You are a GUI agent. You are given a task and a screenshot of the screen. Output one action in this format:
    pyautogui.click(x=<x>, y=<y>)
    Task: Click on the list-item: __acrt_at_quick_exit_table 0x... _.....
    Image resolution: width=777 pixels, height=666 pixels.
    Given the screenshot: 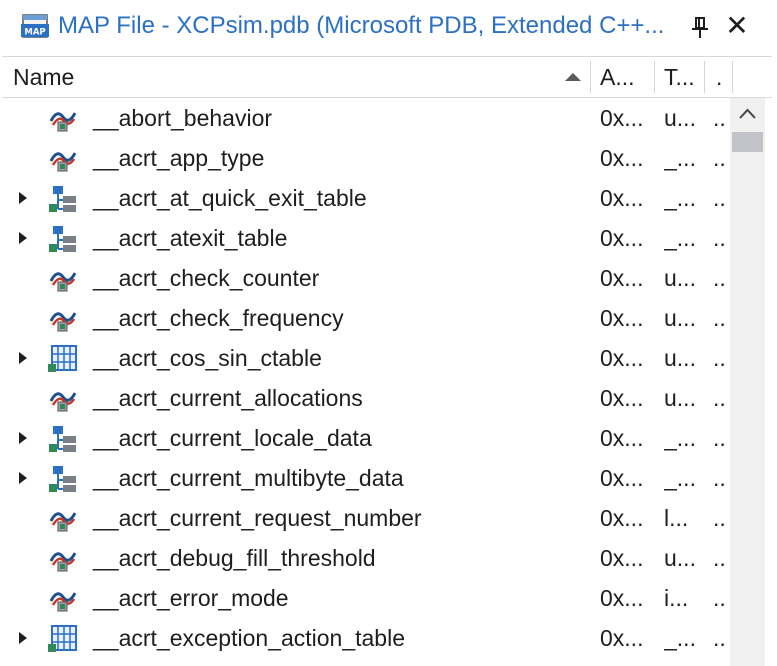 What is the action you would take?
    pyautogui.click(x=365, y=198)
    